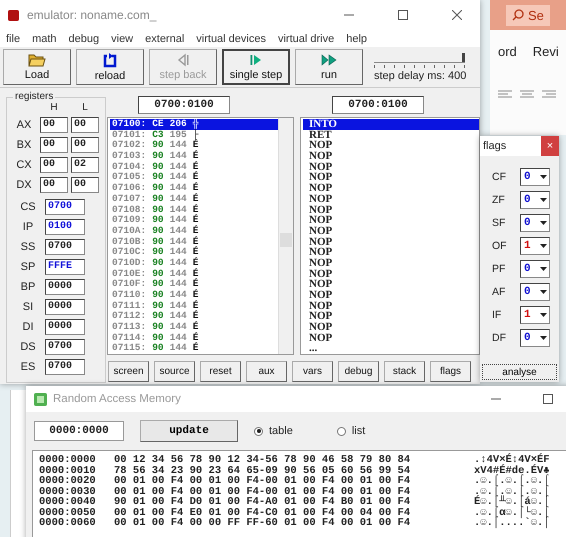 Image resolution: width=566 pixels, height=537 pixels. I want to click on menu-item: debug, so click(84, 38).